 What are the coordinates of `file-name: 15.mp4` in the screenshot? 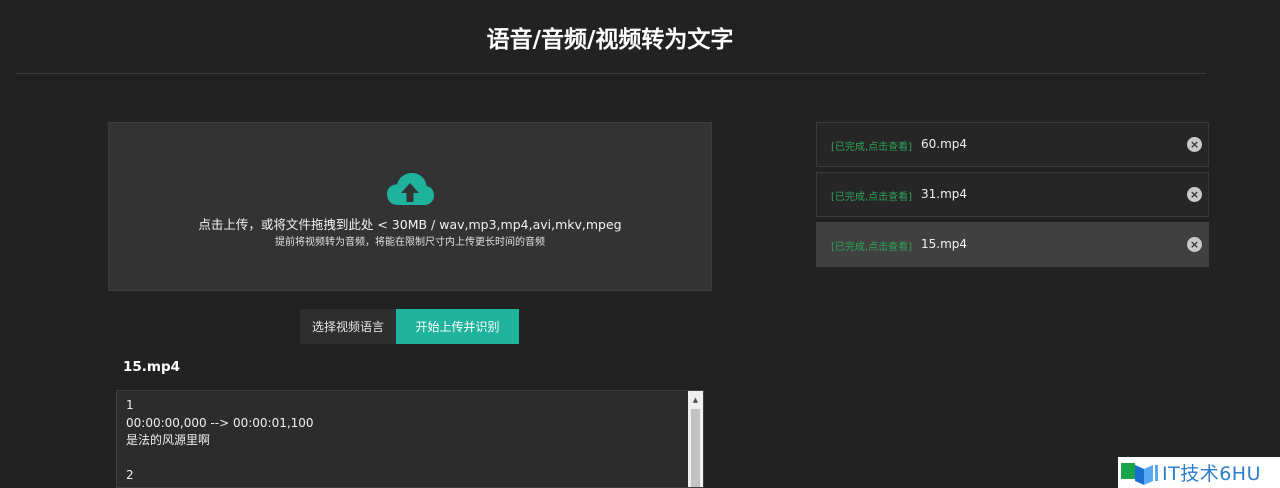 It's located at (944, 244).